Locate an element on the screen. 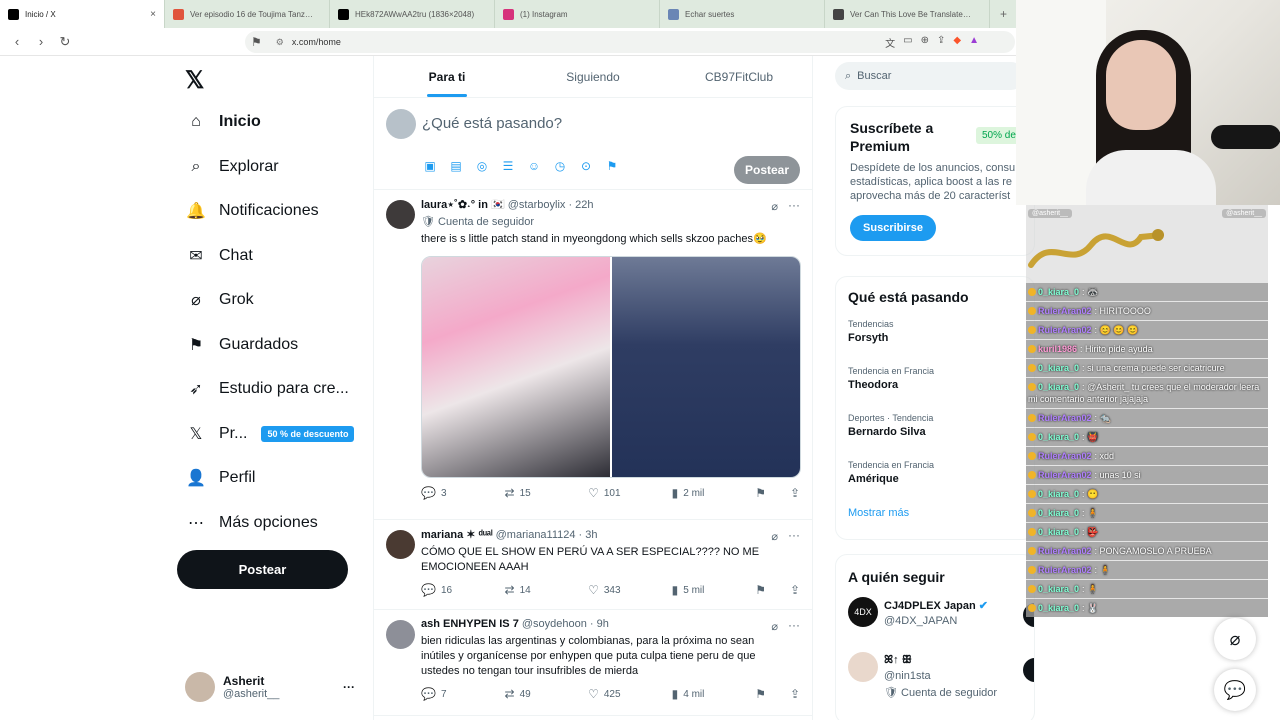  chat-fab: 💬 is located at coordinates (1235, 690).